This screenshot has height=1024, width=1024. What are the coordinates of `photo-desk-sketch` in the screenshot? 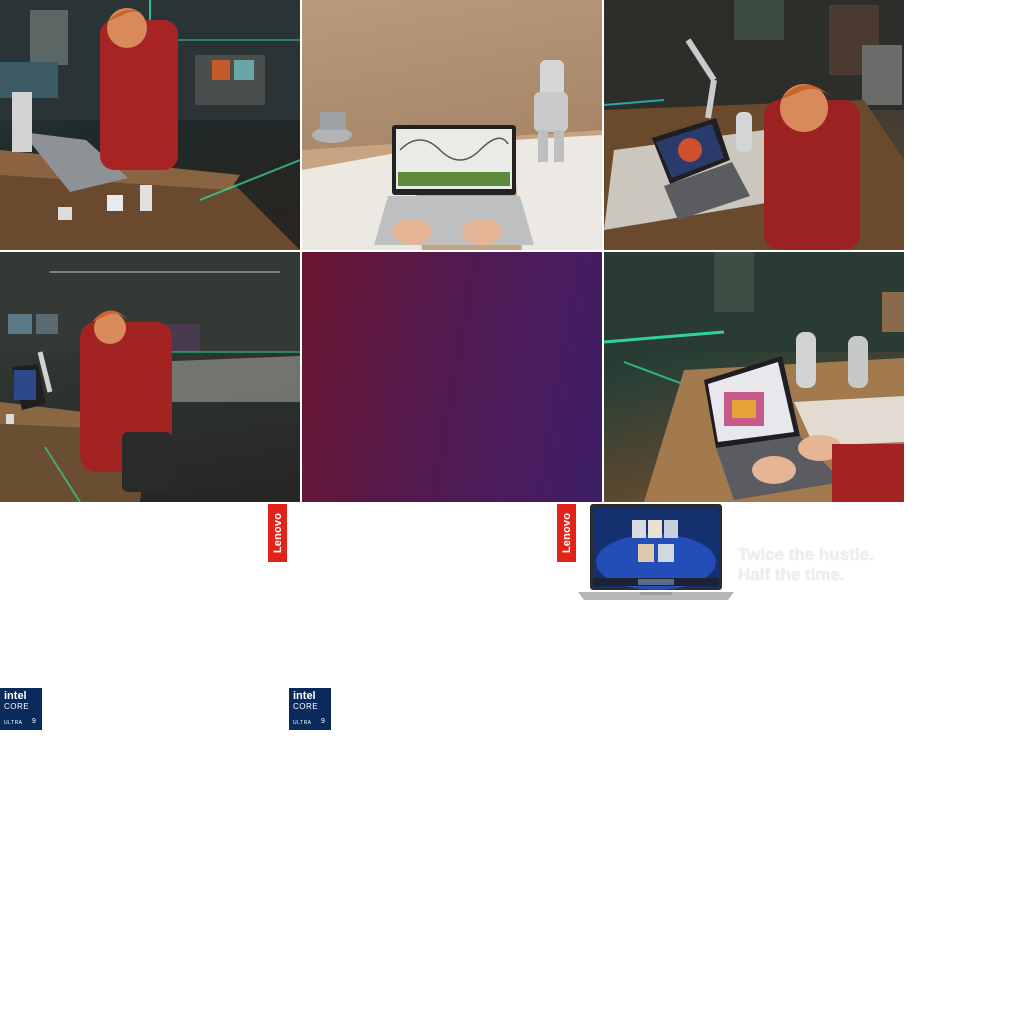 It's located at (452, 125).